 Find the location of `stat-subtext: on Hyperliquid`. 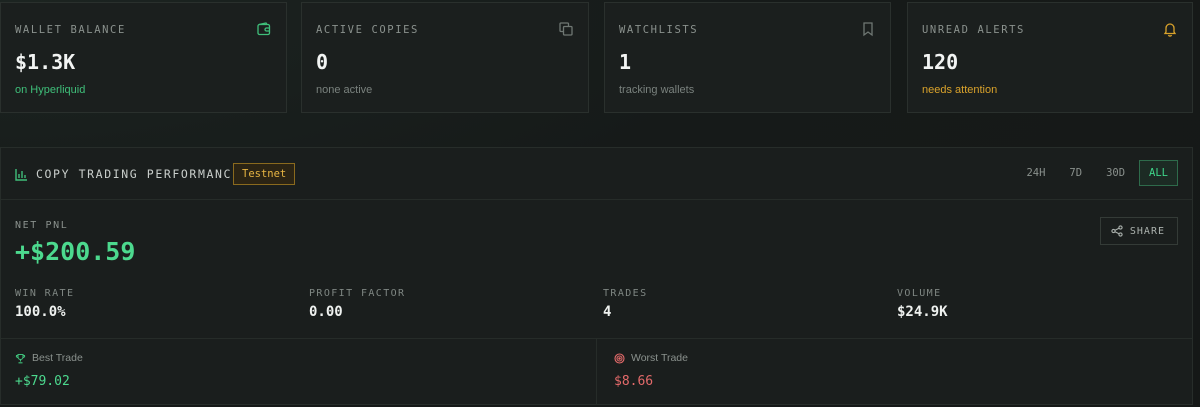

stat-subtext: on Hyperliquid is located at coordinates (50, 90).